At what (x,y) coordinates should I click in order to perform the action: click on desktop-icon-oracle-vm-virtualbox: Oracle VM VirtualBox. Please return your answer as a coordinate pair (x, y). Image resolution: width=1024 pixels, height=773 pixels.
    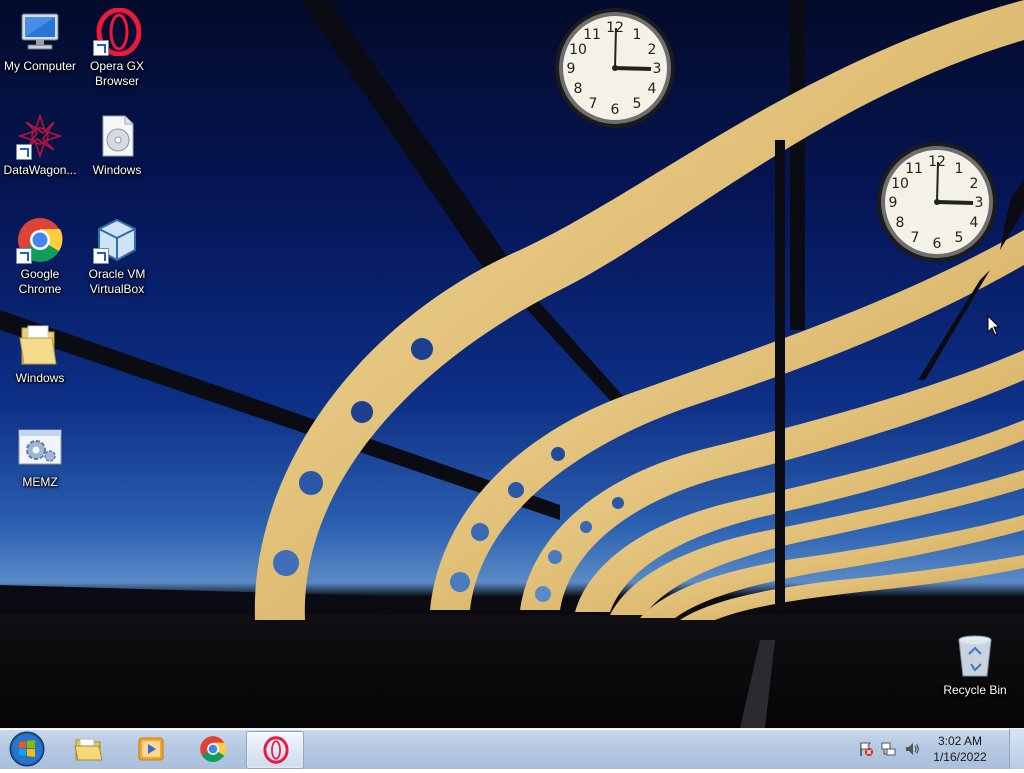
    Looking at the image, I should click on (117, 256).